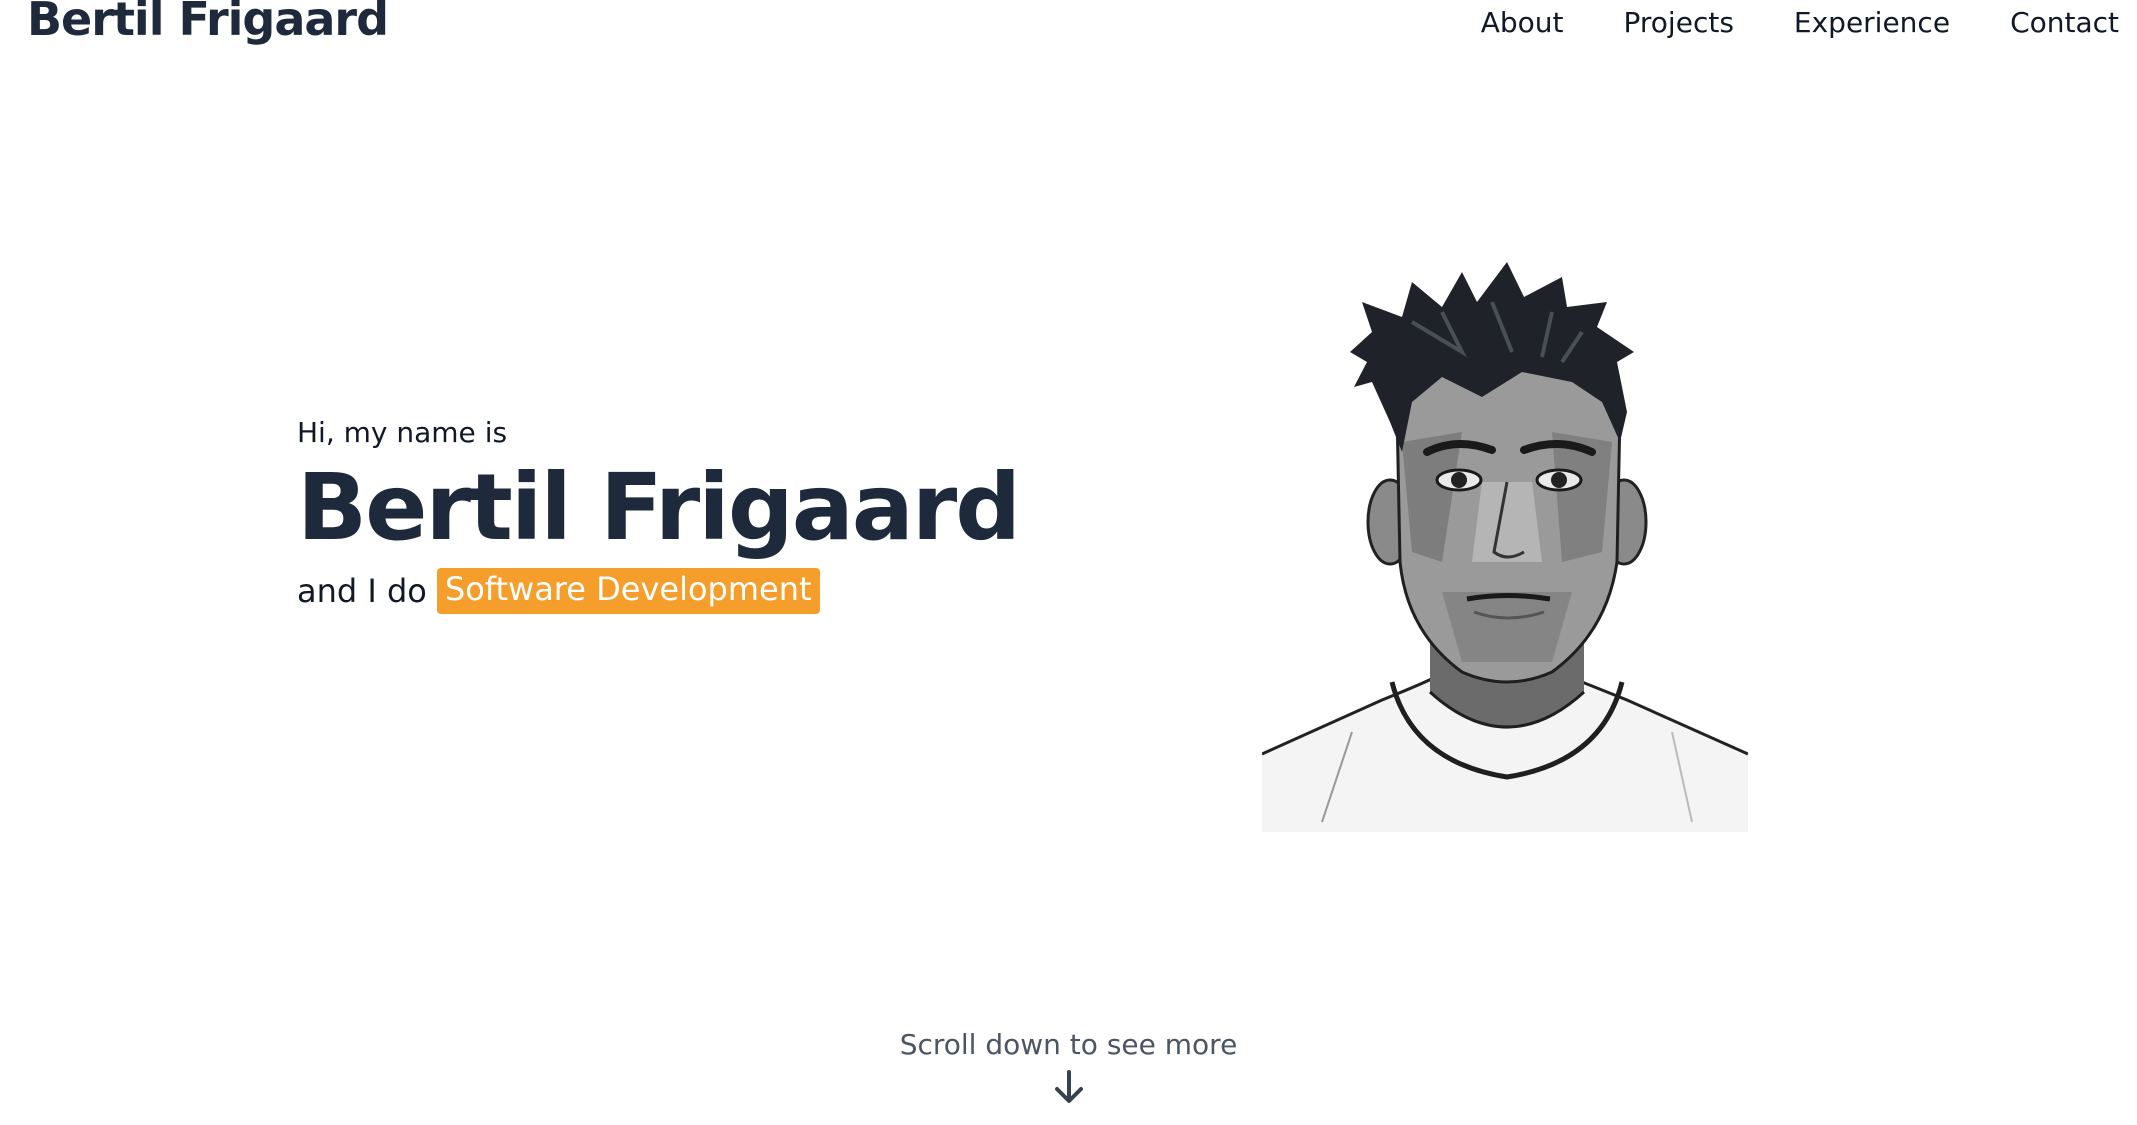 This screenshot has width=2137, height=1125. I want to click on hero-tagline: and I do Software Development, so click(658, 591).